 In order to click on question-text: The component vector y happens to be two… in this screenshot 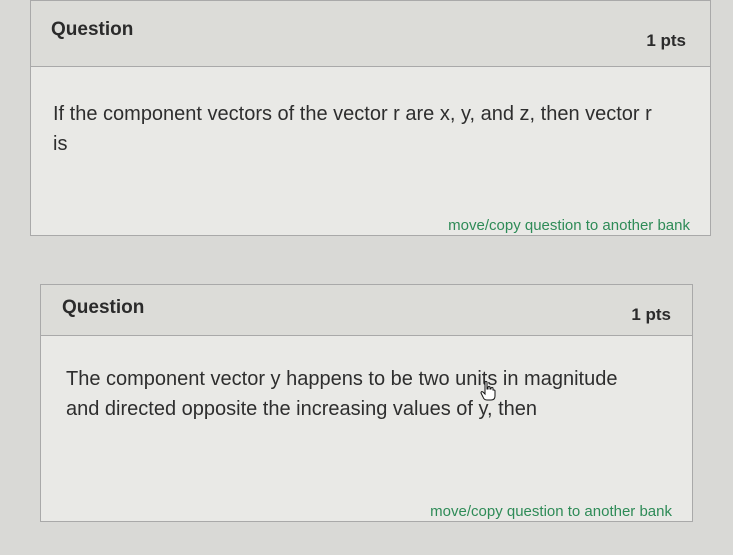, I will do `click(342, 394)`.